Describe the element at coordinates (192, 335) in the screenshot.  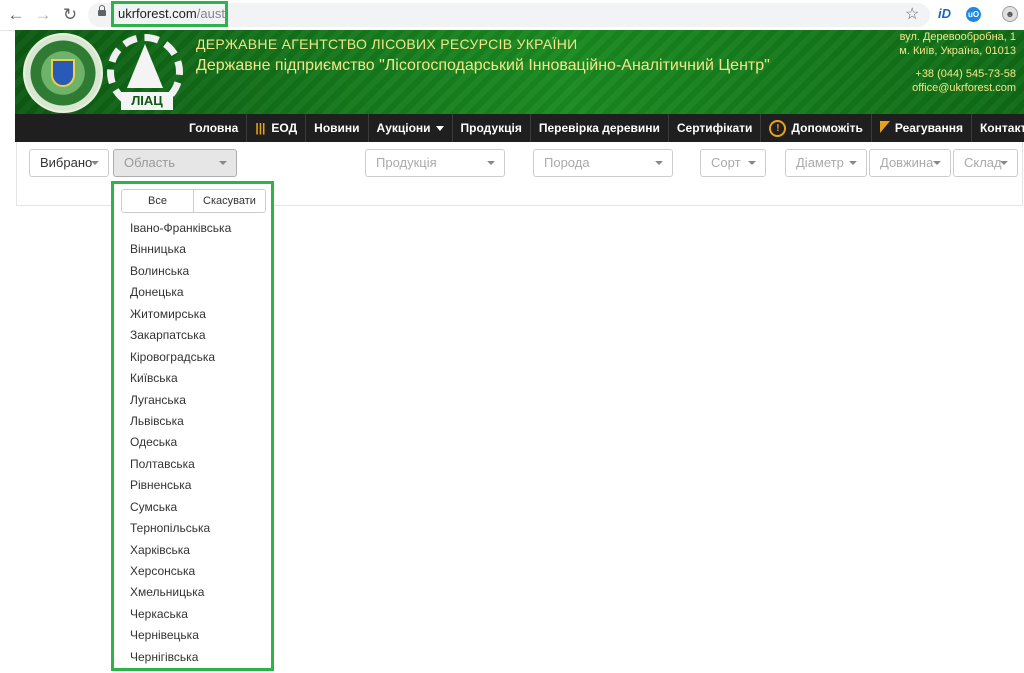
I see `region-option: Закарпатська` at that location.